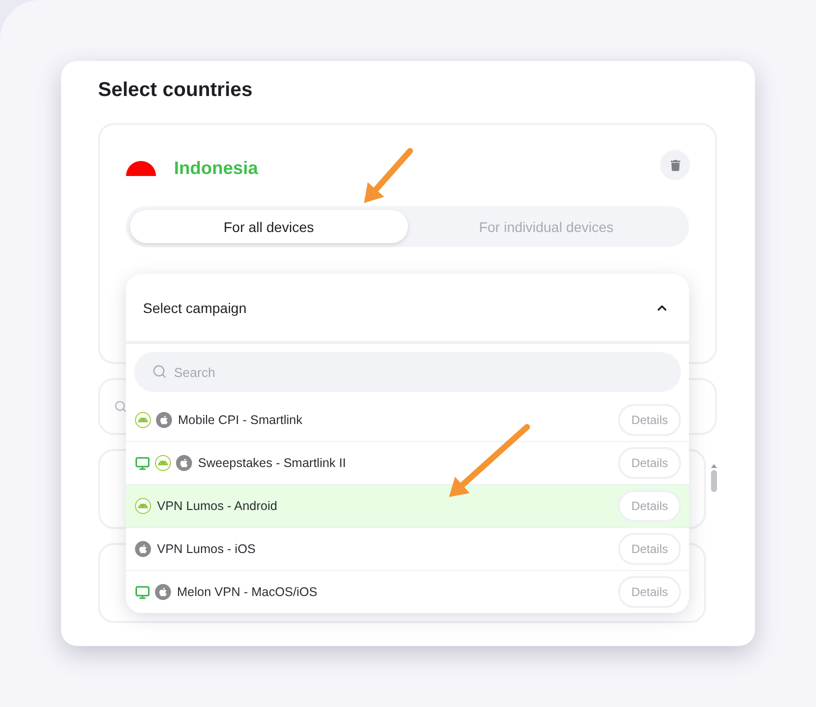 The image size is (816, 707). Describe the element at coordinates (217, 506) in the screenshot. I see `campaign-name: VPN Lumos - Android` at that location.